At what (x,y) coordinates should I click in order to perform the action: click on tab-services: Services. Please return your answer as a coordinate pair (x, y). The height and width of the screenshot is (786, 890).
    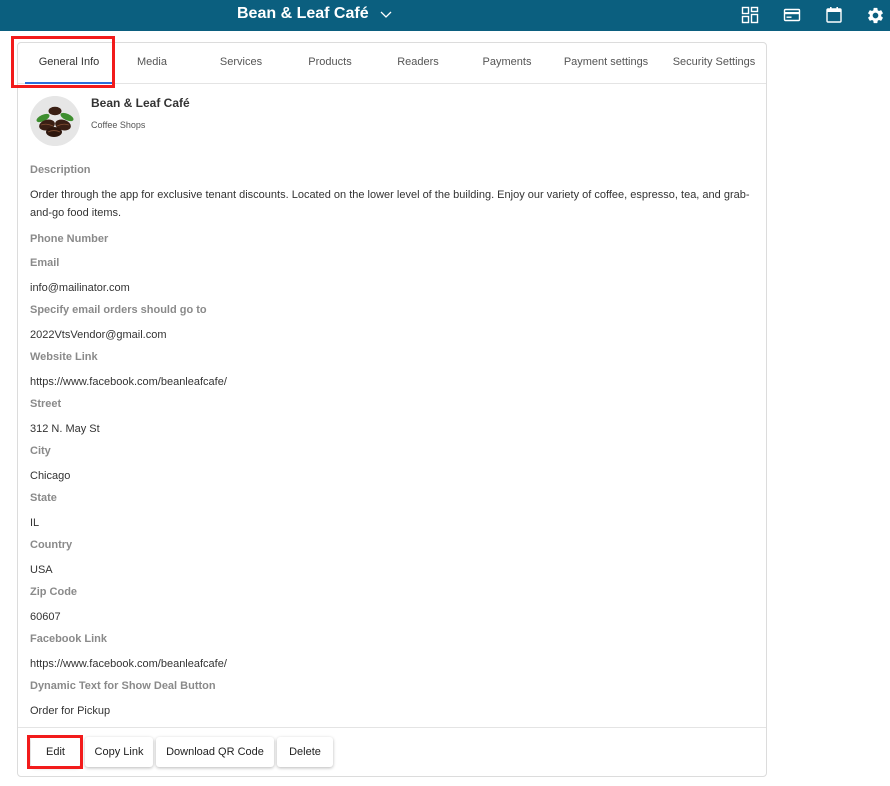
    Looking at the image, I should click on (241, 63).